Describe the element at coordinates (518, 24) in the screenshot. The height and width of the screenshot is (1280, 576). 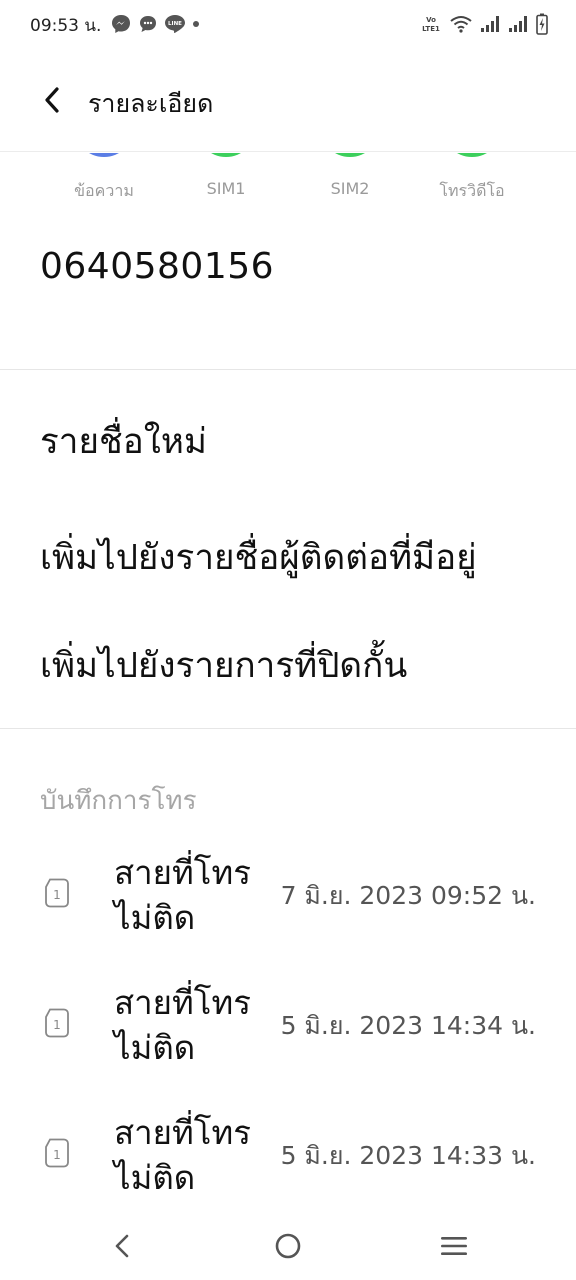
I see `signal-sim2-icon` at that location.